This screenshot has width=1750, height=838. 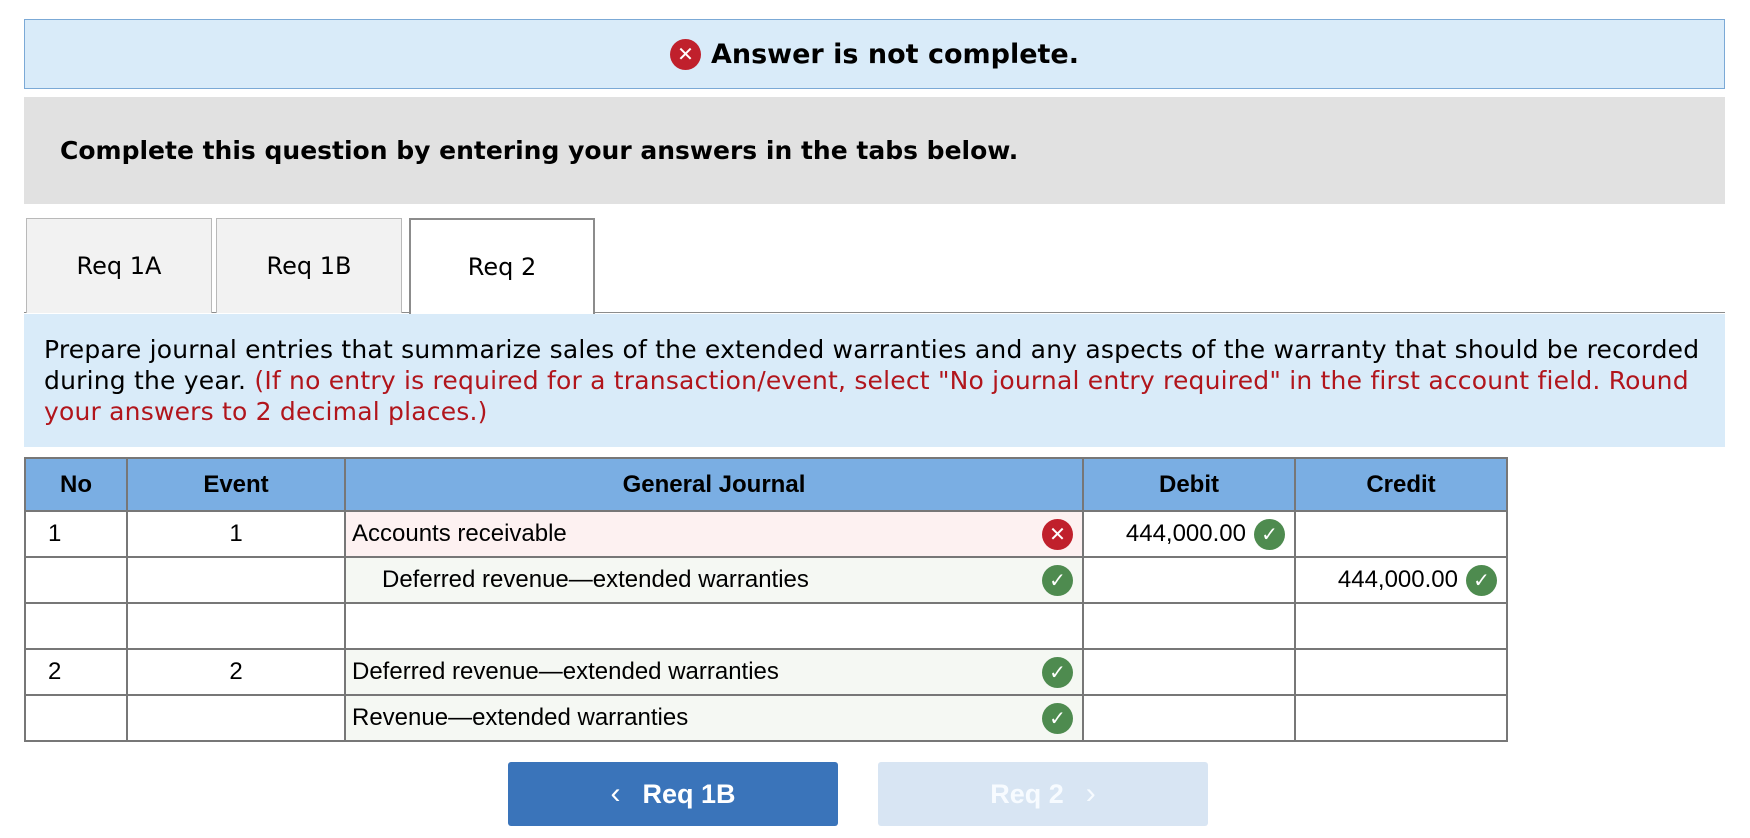 I want to click on account-cell: Revenue—extended warranties ✓, so click(x=714, y=718).